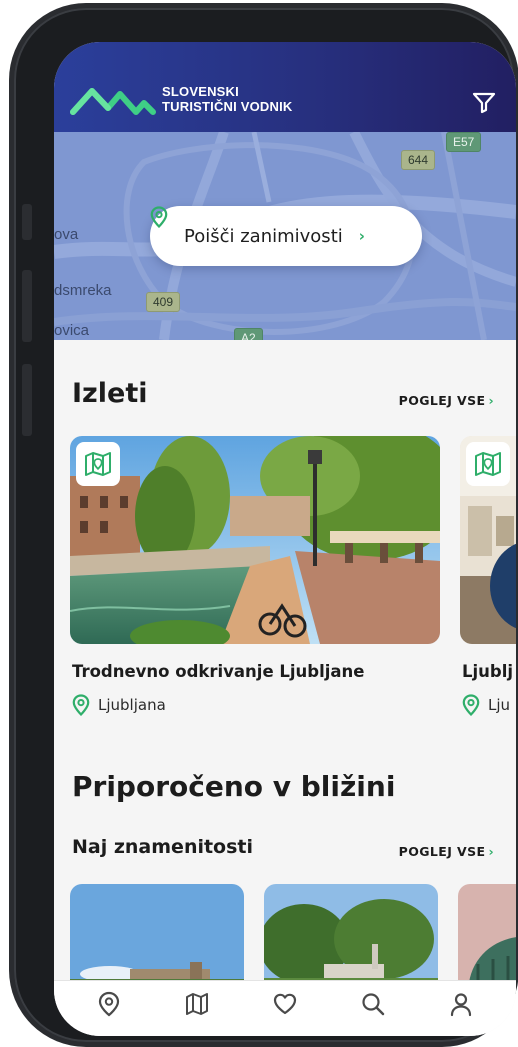  I want to click on nav-item-favorites, so click(285, 1011).